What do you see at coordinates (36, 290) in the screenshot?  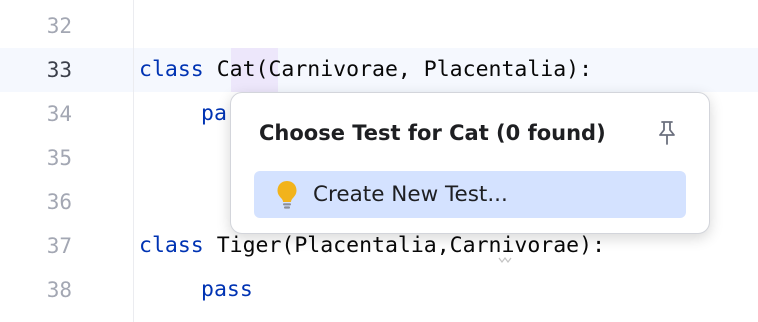 I see `line-number: 38` at bounding box center [36, 290].